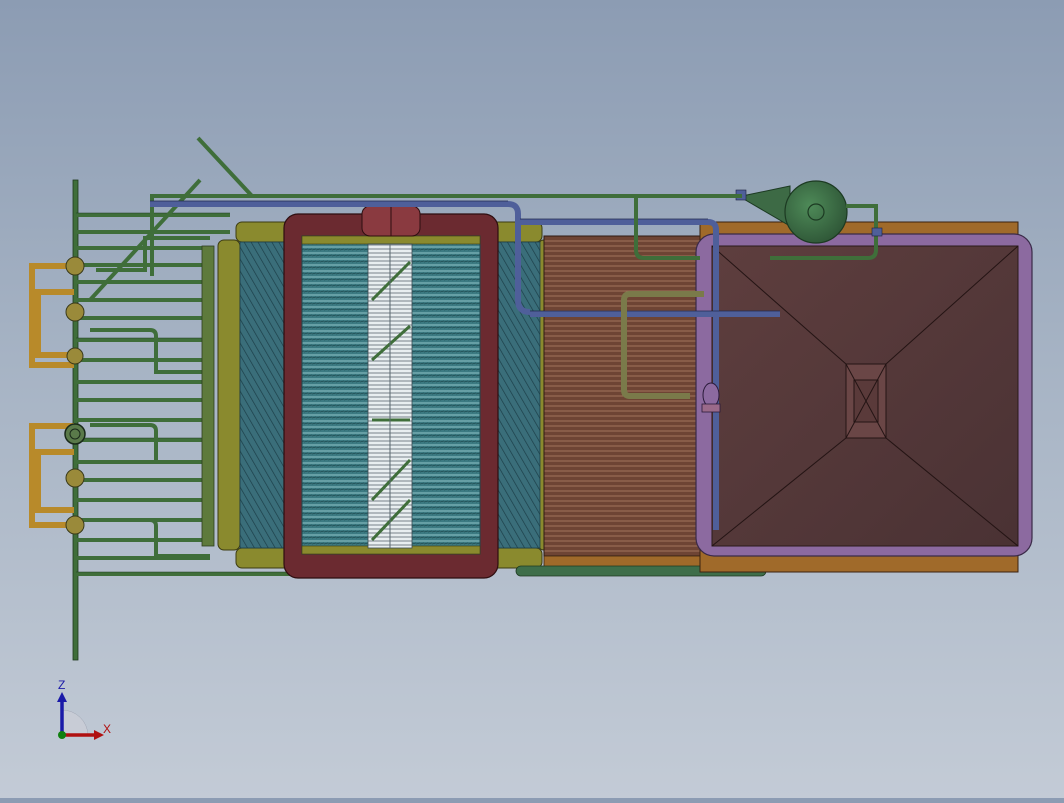  Describe the element at coordinates (864, 397) in the screenshot. I see `ash-hopper` at that location.